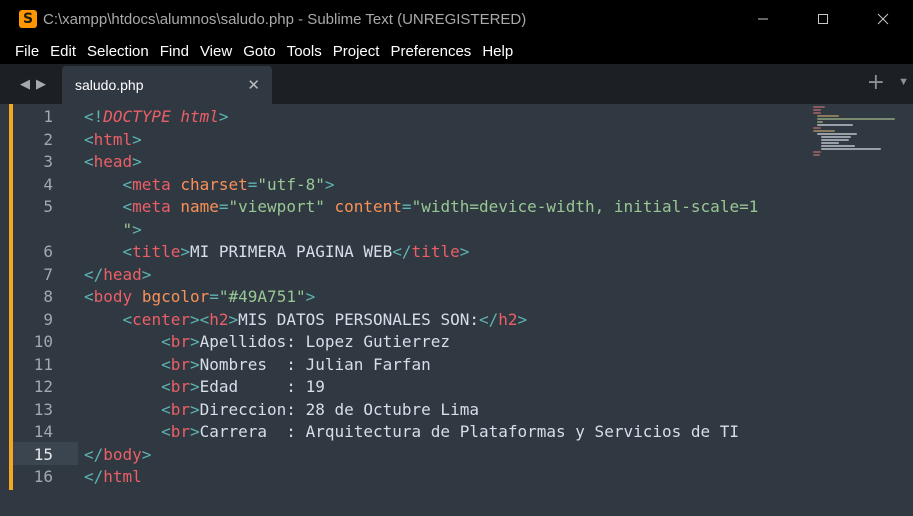  Describe the element at coordinates (48, 296) in the screenshot. I see `line-number: 8` at that location.